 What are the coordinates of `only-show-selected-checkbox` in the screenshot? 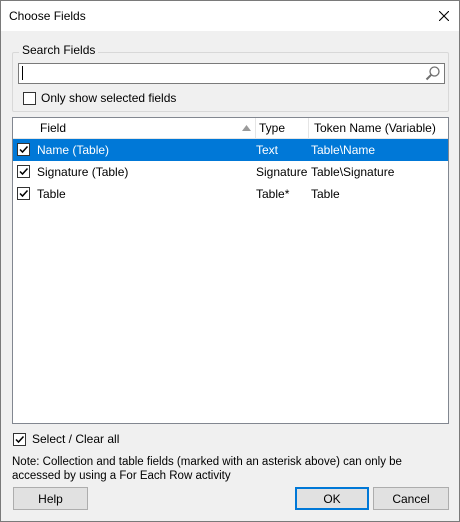 It's located at (29, 98).